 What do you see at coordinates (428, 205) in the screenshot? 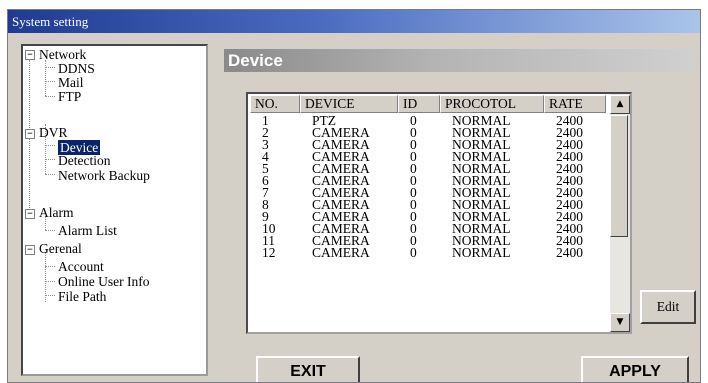
I see `table-row: 8 CAMERA 0 NORMAL 2400` at bounding box center [428, 205].